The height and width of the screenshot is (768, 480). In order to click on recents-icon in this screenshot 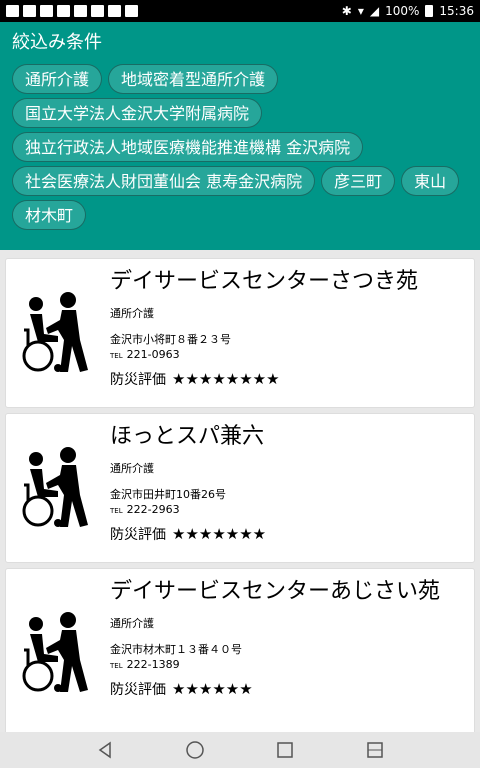, I will do `click(285, 750)`.